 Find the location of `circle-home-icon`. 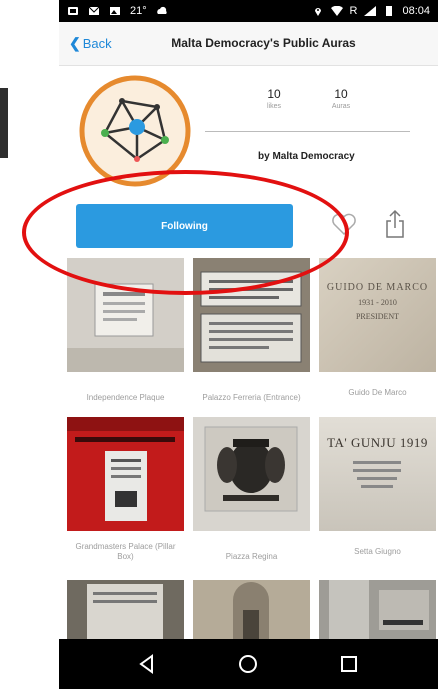

circle-home-icon is located at coordinates (248, 664).